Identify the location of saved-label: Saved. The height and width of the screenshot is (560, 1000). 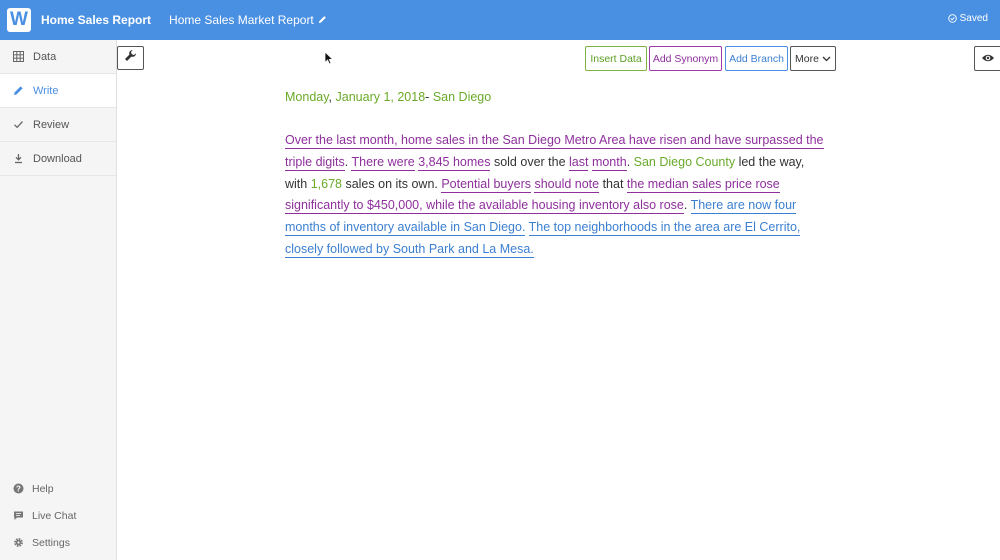
(973, 18).